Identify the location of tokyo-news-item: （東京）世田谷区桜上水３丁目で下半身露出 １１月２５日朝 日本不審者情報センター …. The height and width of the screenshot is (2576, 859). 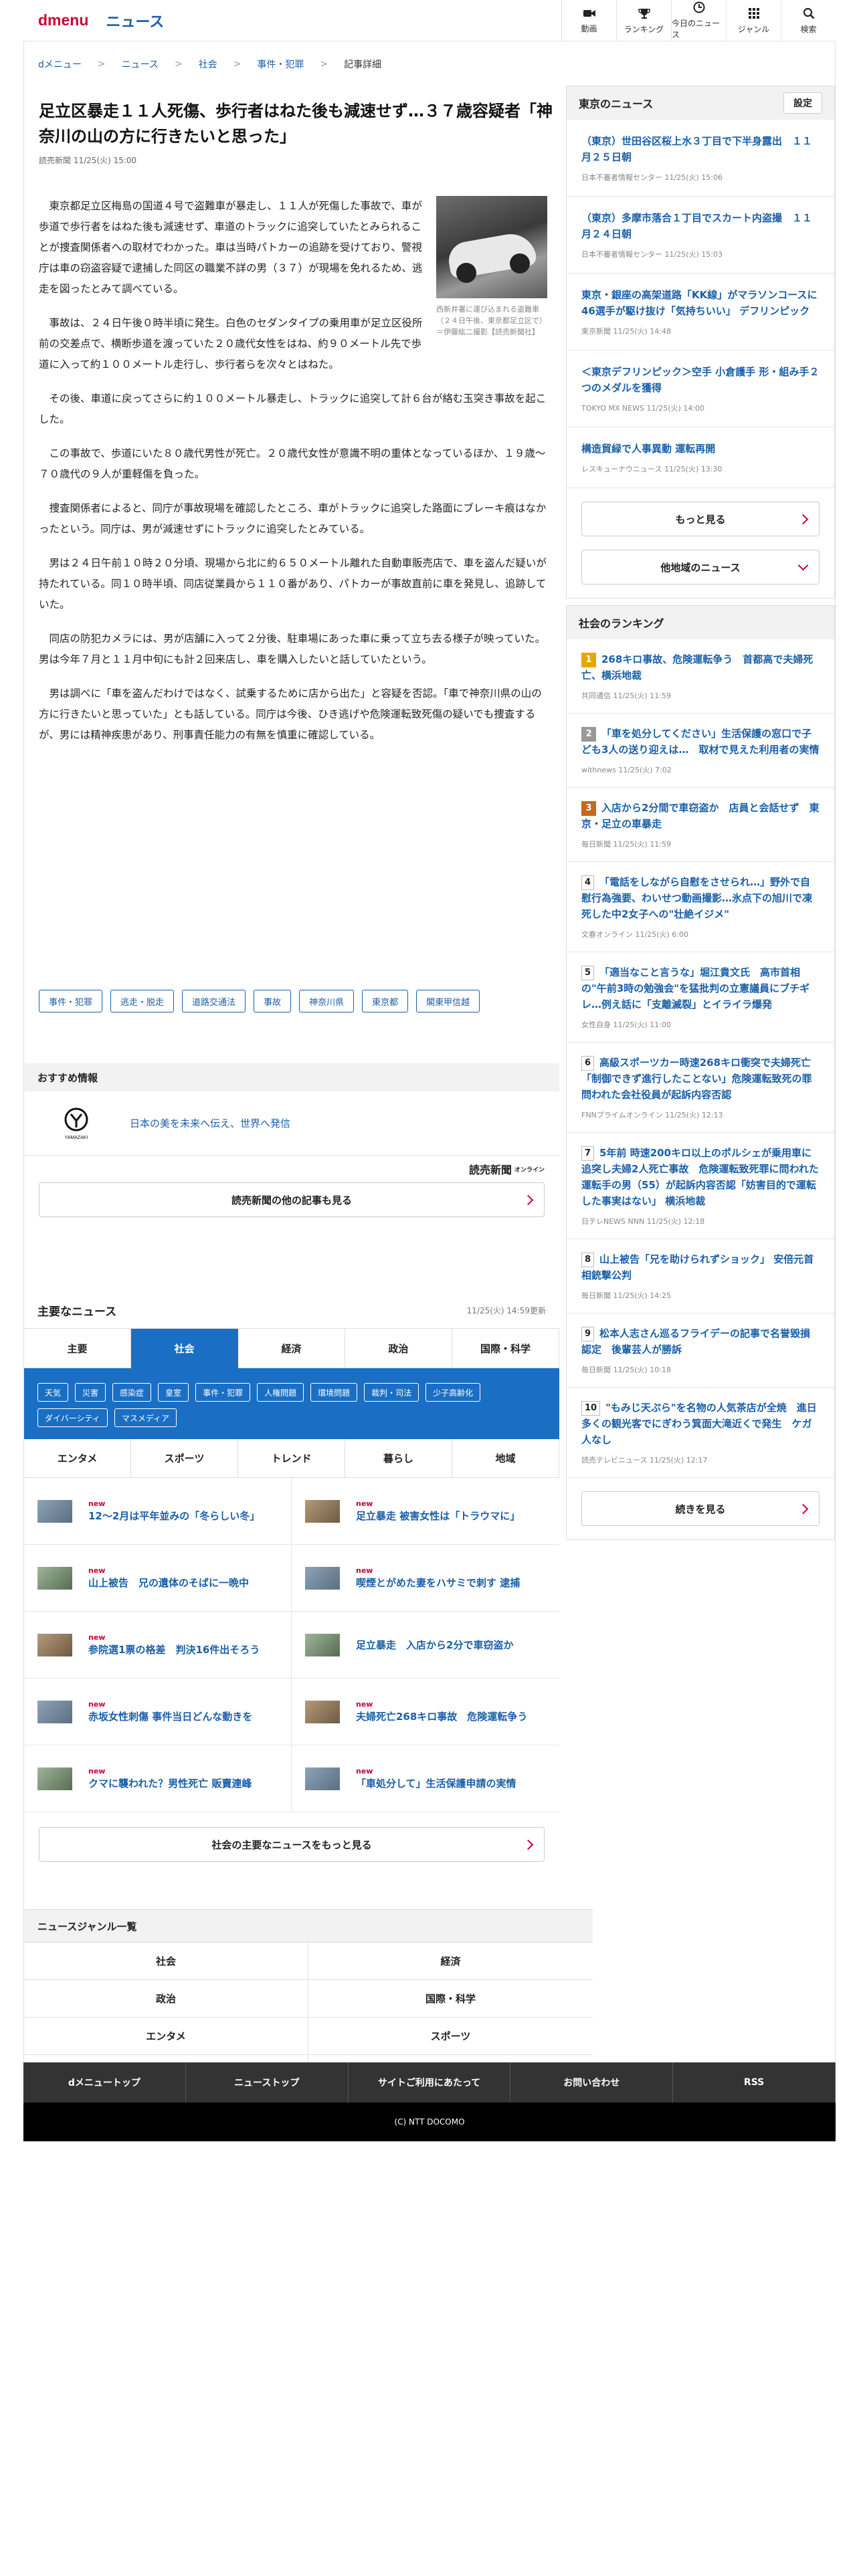
(701, 158).